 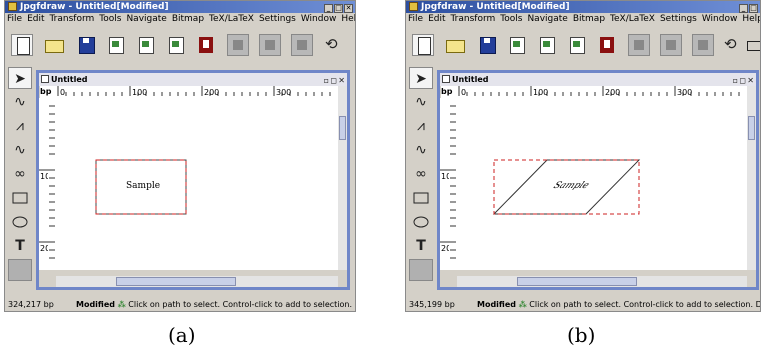 What do you see at coordinates (44, 176) in the screenshot?
I see `ruler-label: 100` at bounding box center [44, 176].